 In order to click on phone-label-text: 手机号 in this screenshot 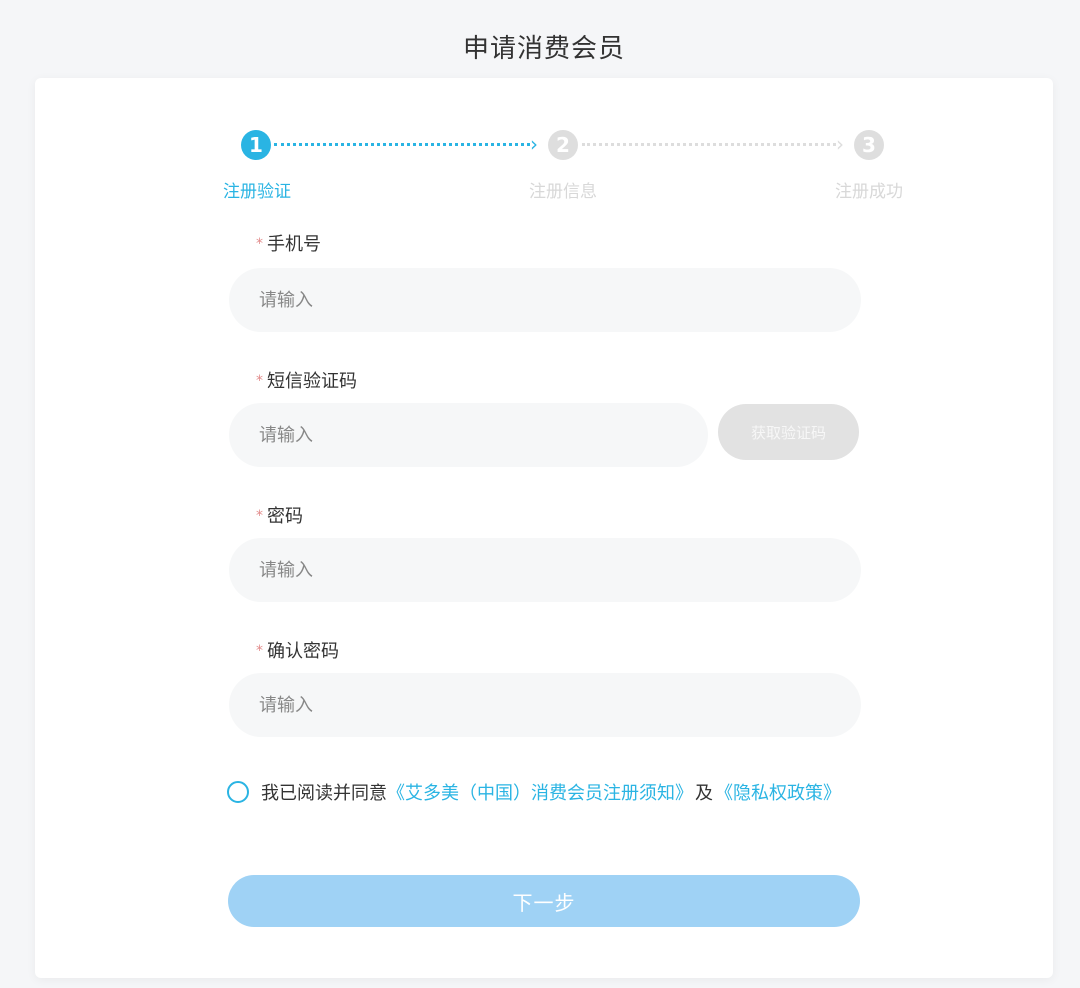, I will do `click(294, 244)`.